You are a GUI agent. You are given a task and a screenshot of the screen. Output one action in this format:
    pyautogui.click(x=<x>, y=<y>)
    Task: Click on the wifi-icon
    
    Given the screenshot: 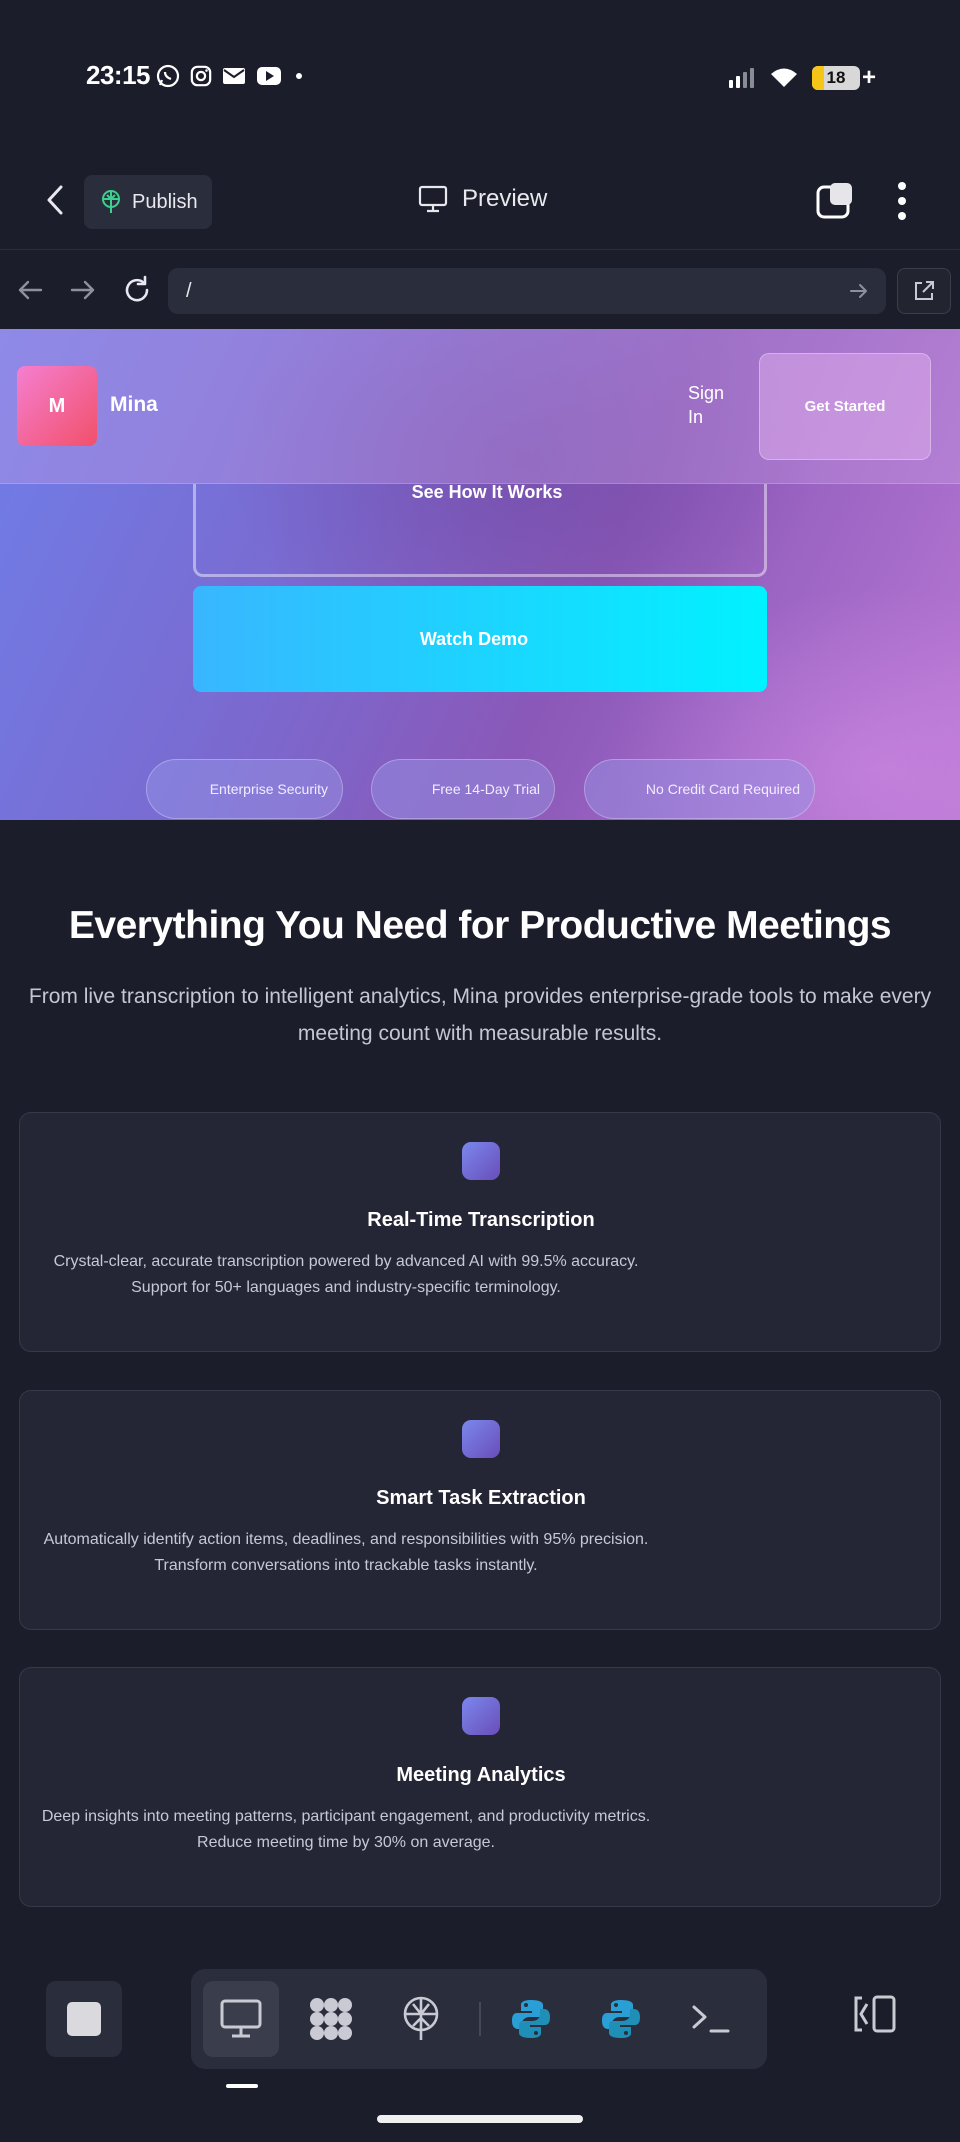 What is the action you would take?
    pyautogui.click(x=783, y=77)
    